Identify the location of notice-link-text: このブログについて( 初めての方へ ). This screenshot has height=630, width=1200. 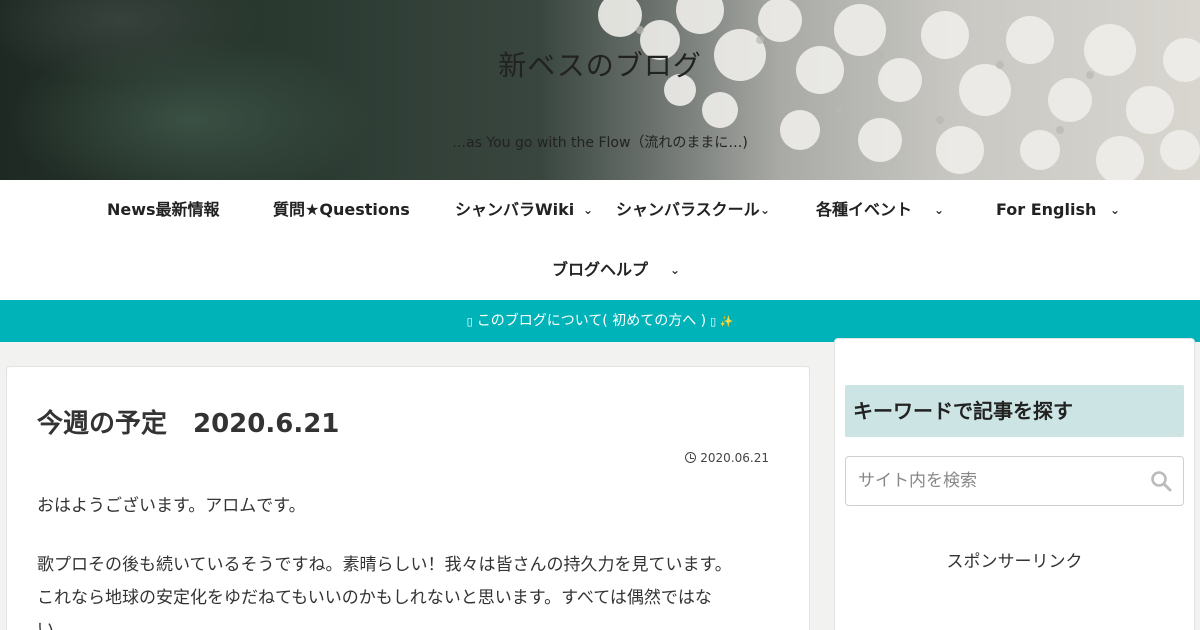
(591, 321).